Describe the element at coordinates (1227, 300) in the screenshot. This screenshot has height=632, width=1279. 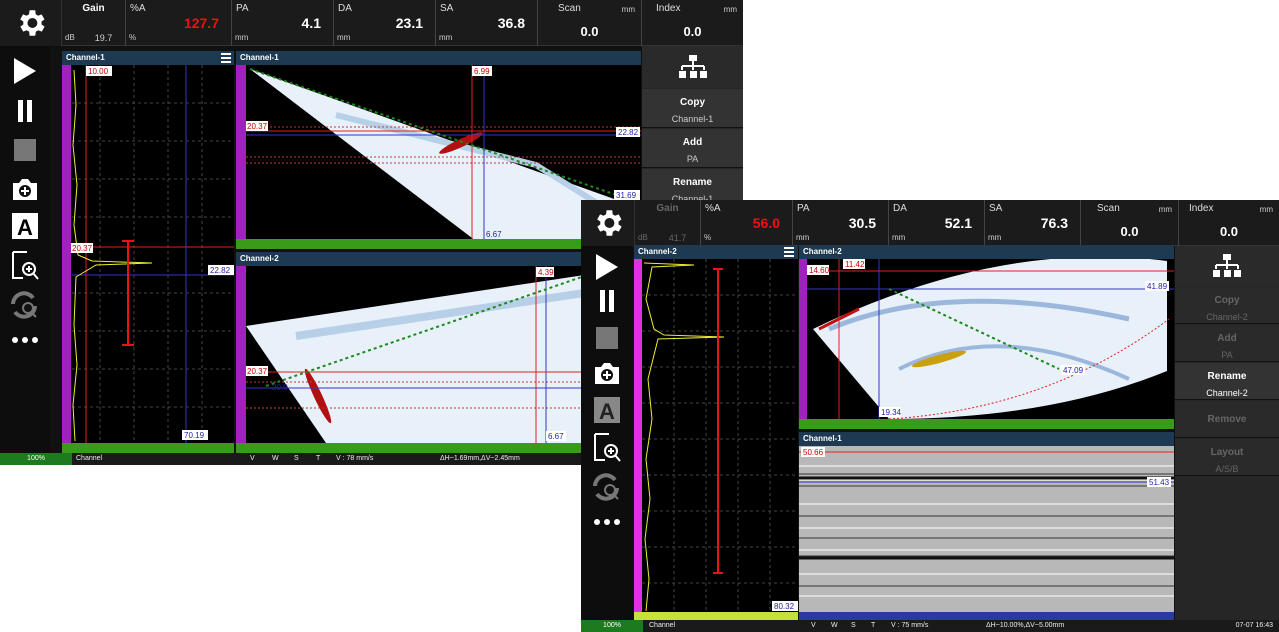
I see `copy-label: Copy` at that location.